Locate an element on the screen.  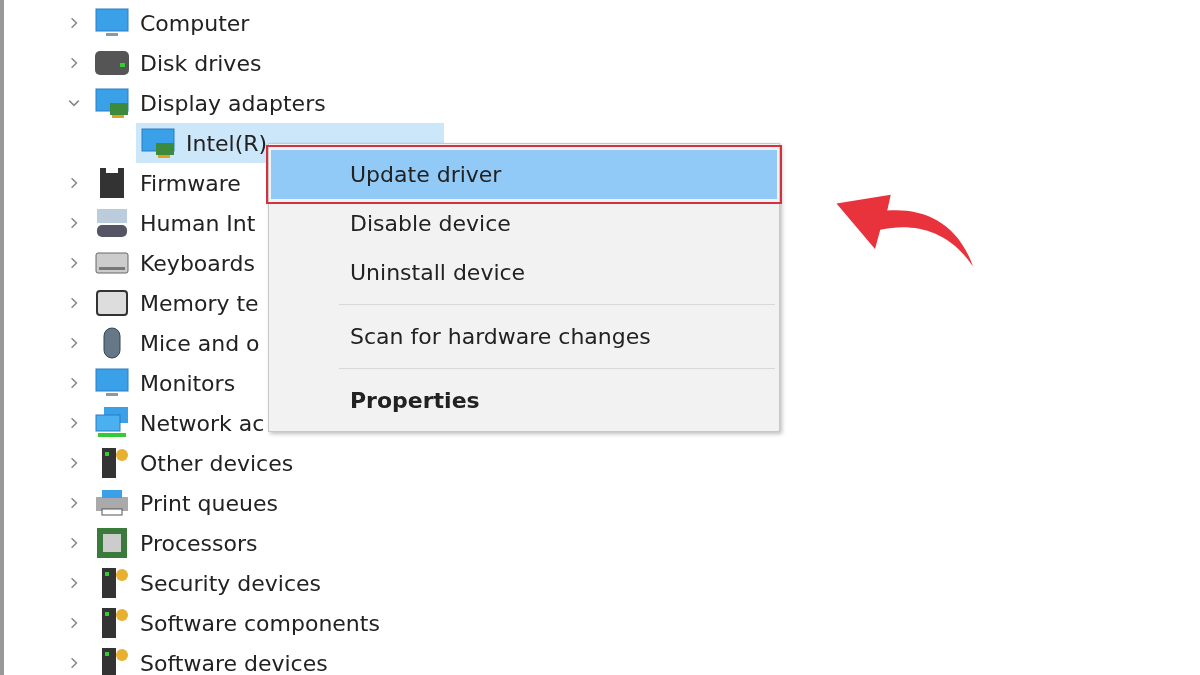
tree-label: Firmware is located at coordinates (190, 183).